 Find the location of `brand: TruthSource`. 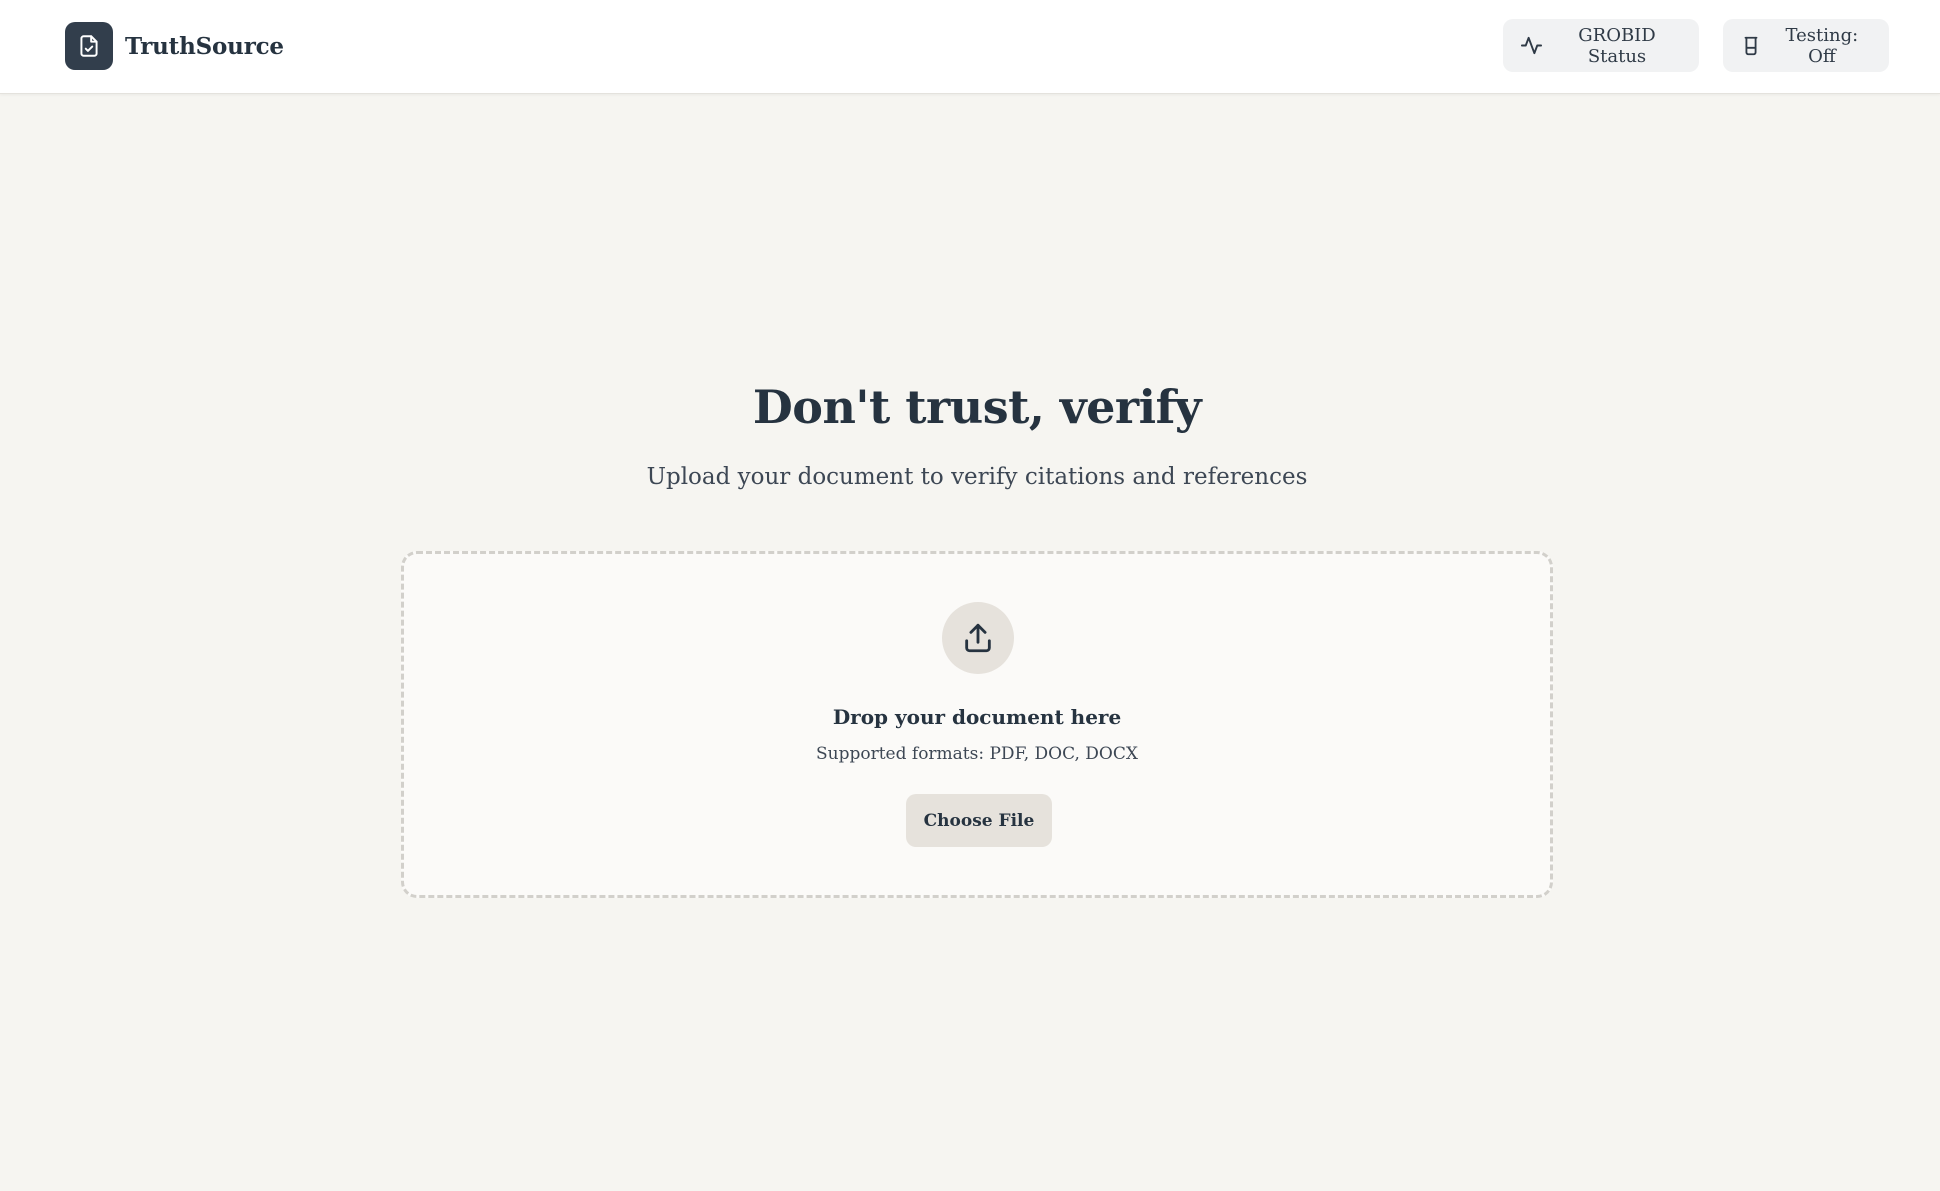

brand: TruthSource is located at coordinates (174, 46).